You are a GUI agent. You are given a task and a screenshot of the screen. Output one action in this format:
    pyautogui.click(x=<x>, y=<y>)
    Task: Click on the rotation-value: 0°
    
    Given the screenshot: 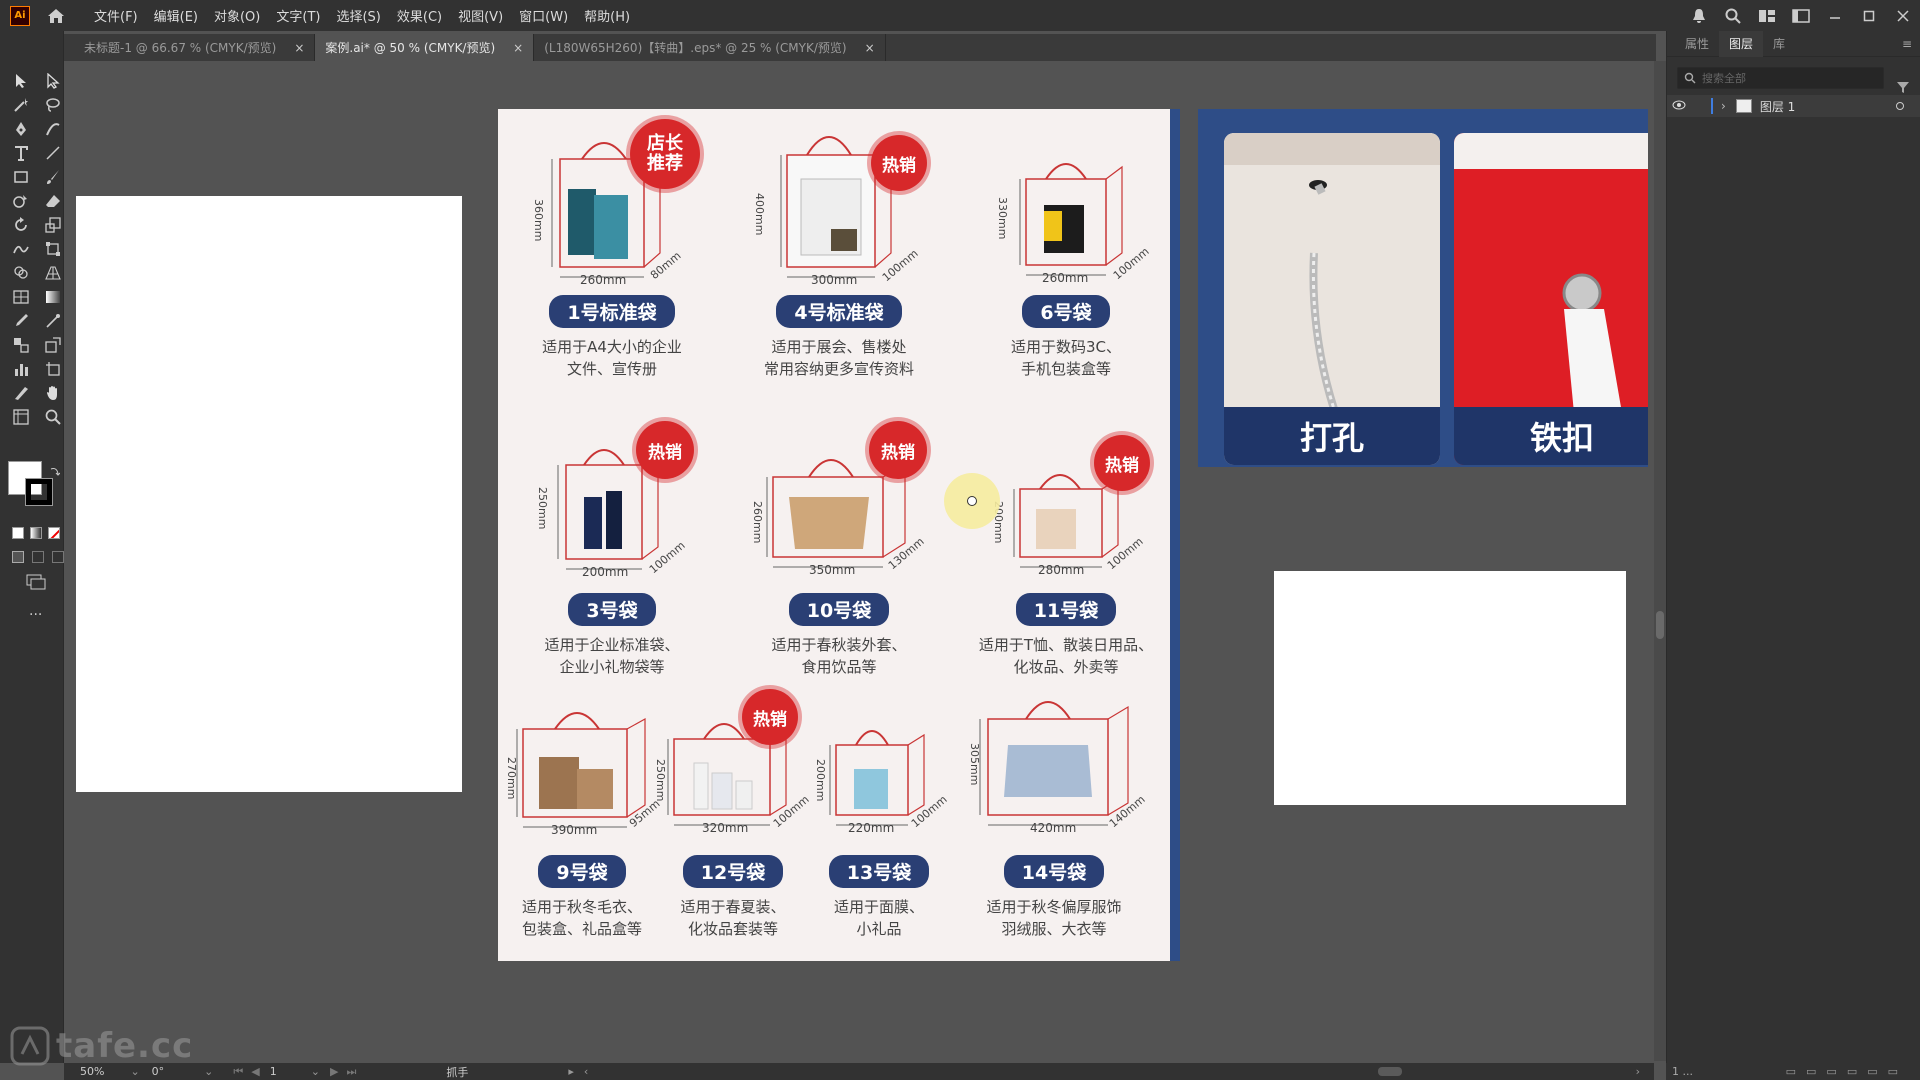 What is the action you would take?
    pyautogui.click(x=158, y=1071)
    